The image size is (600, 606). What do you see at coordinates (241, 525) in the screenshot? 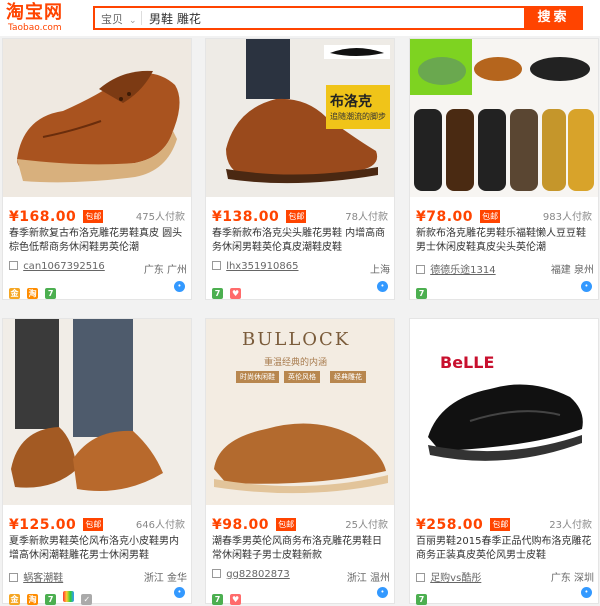
I see `product-price: ¥98.00` at bounding box center [241, 525].